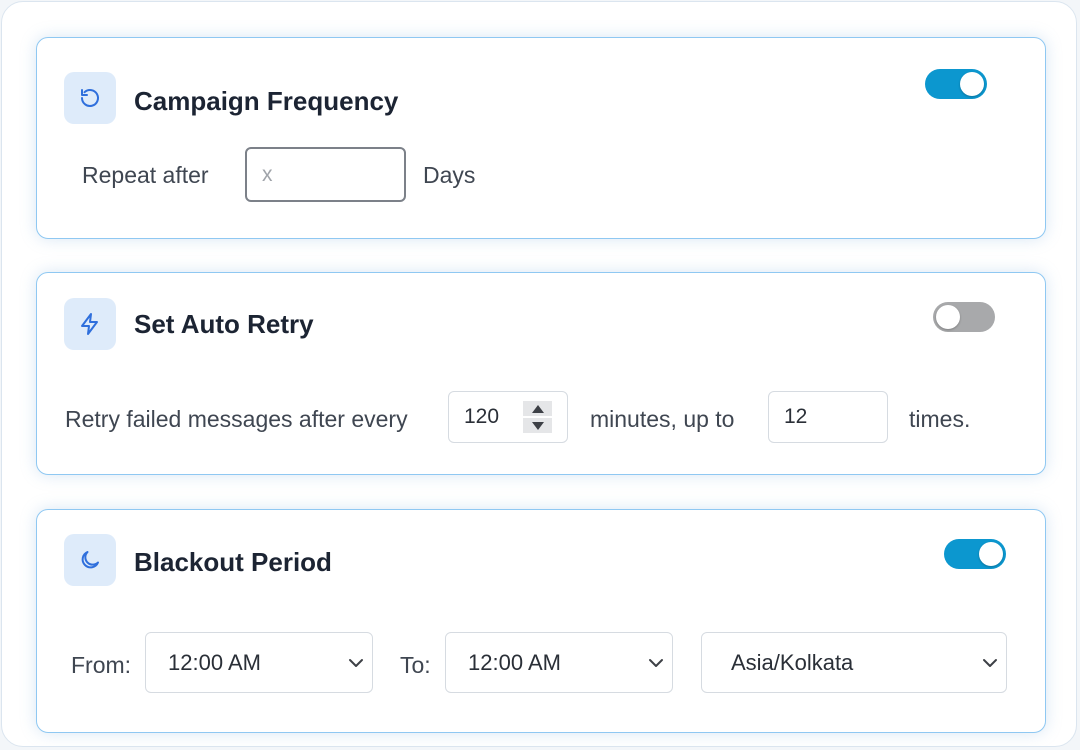  Describe the element at coordinates (325, 174) in the screenshot. I see `repeat-days-input` at that location.